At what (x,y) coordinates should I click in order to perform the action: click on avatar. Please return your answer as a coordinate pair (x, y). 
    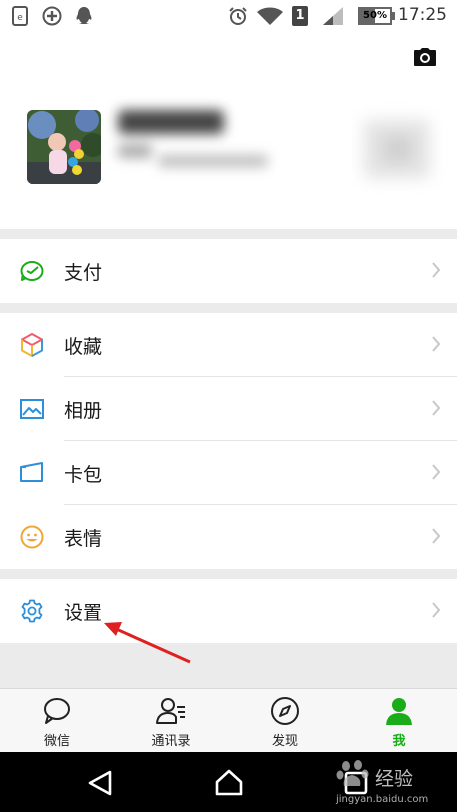
    Looking at the image, I should click on (64, 147).